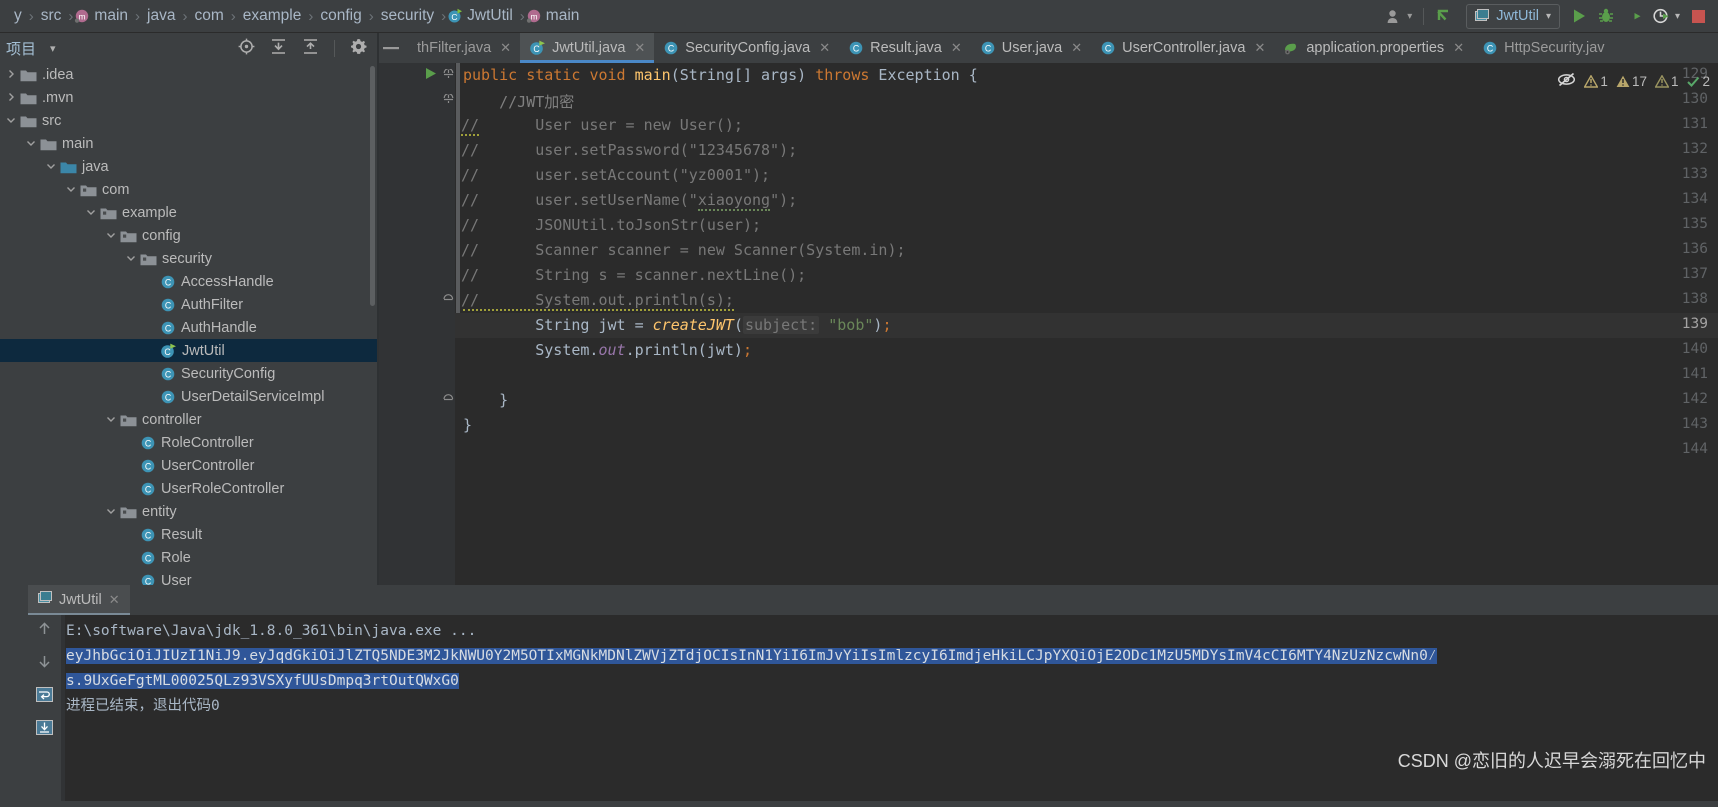 Image resolution: width=1718 pixels, height=807 pixels. What do you see at coordinates (44, 696) in the screenshot?
I see `soft-wrap-icon` at bounding box center [44, 696].